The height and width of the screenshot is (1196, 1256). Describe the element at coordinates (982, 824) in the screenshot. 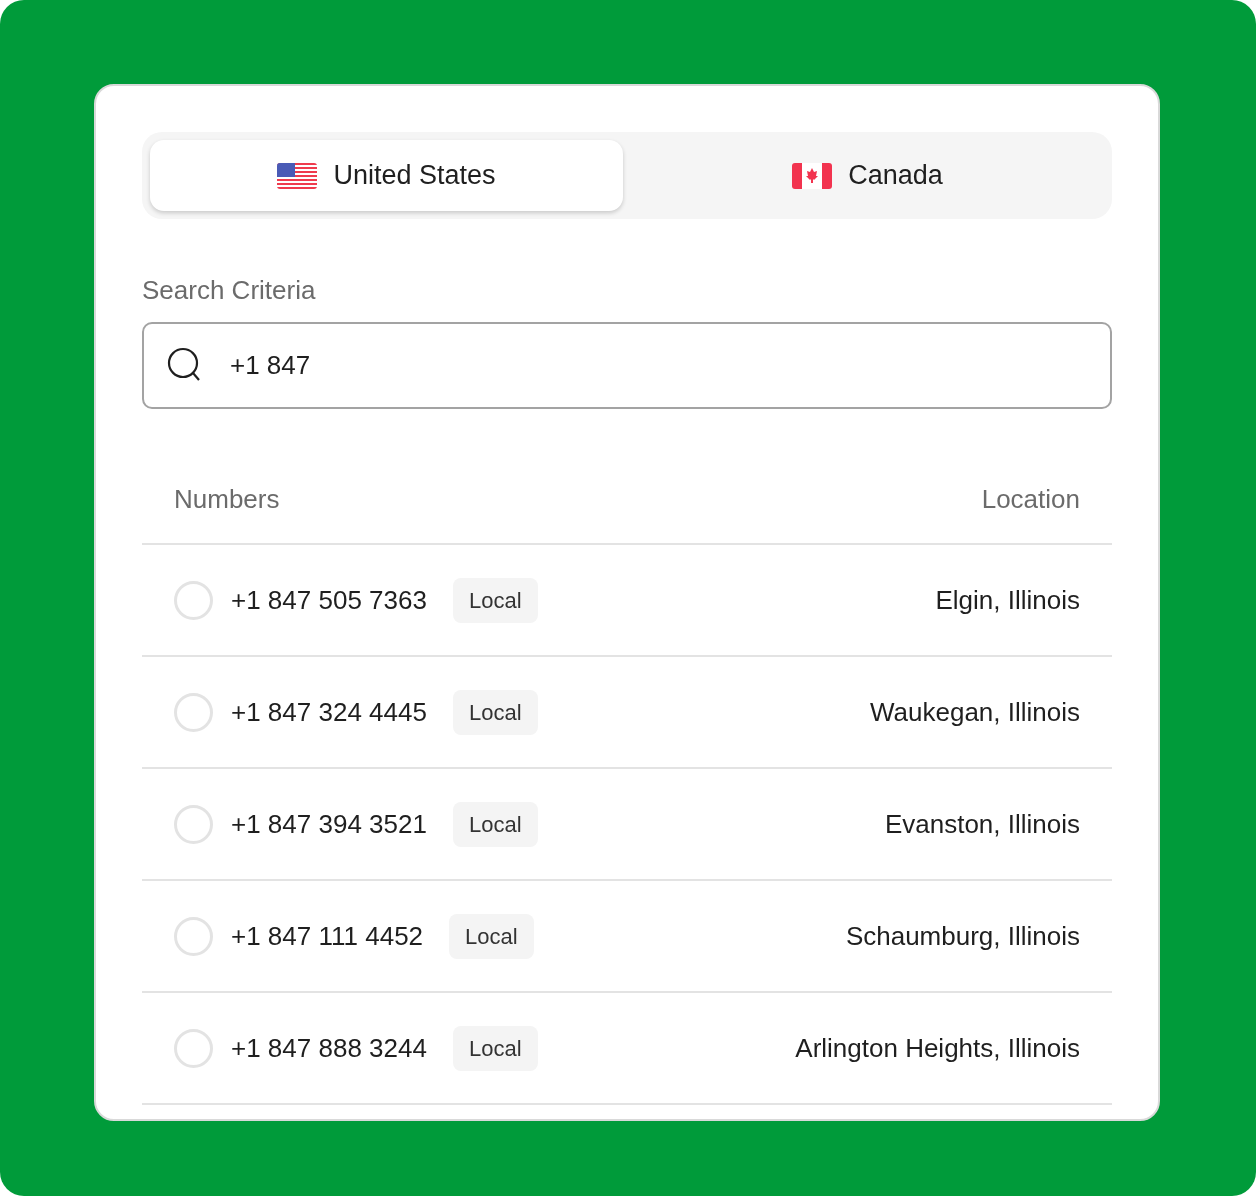

I see `location-text: Evanston, Illinois` at that location.